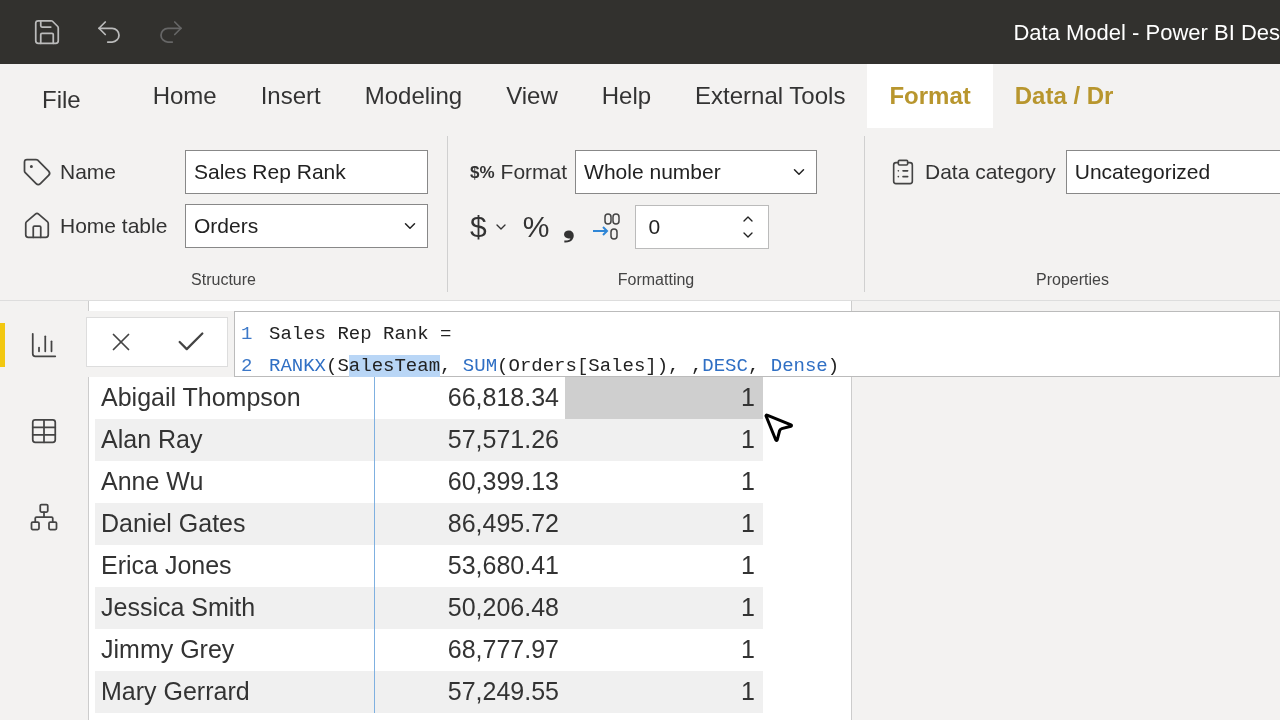 Image resolution: width=1280 pixels, height=720 pixels. Describe the element at coordinates (489, 226) in the screenshot. I see `currency-button: $` at that location.